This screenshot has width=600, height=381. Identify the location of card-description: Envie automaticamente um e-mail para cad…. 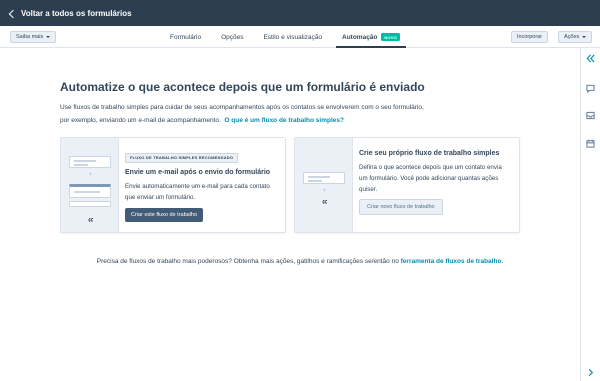
(197, 192).